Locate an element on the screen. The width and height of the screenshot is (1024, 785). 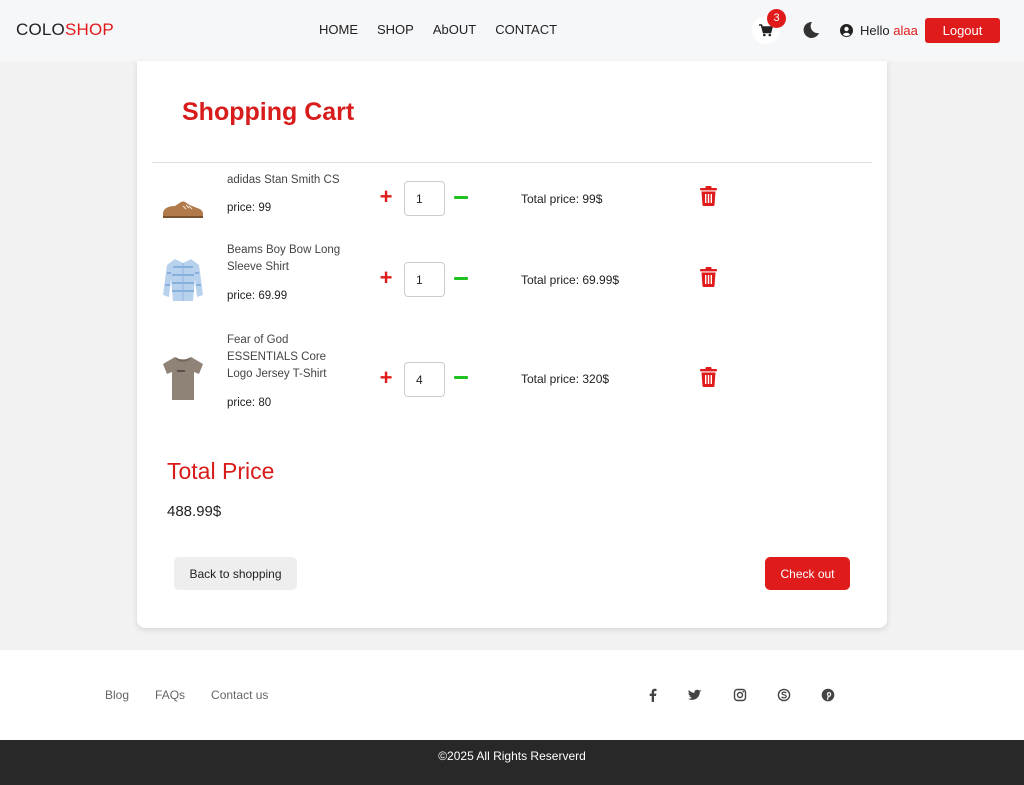
skype-icon is located at coordinates (784, 695).